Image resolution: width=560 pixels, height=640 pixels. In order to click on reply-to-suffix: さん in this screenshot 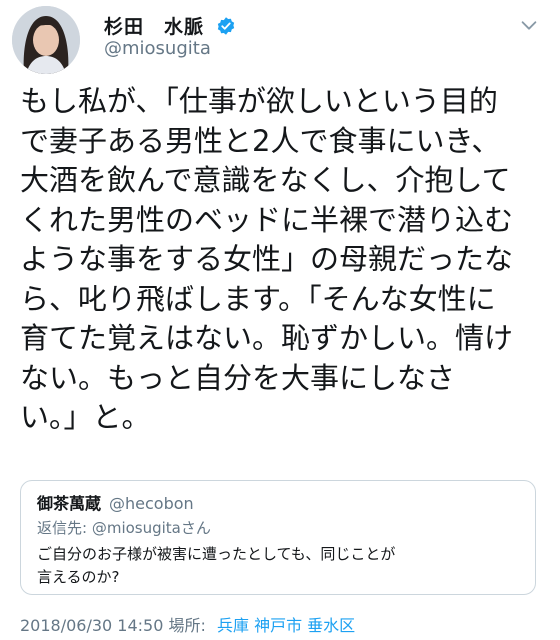, I will do `click(195, 528)`.